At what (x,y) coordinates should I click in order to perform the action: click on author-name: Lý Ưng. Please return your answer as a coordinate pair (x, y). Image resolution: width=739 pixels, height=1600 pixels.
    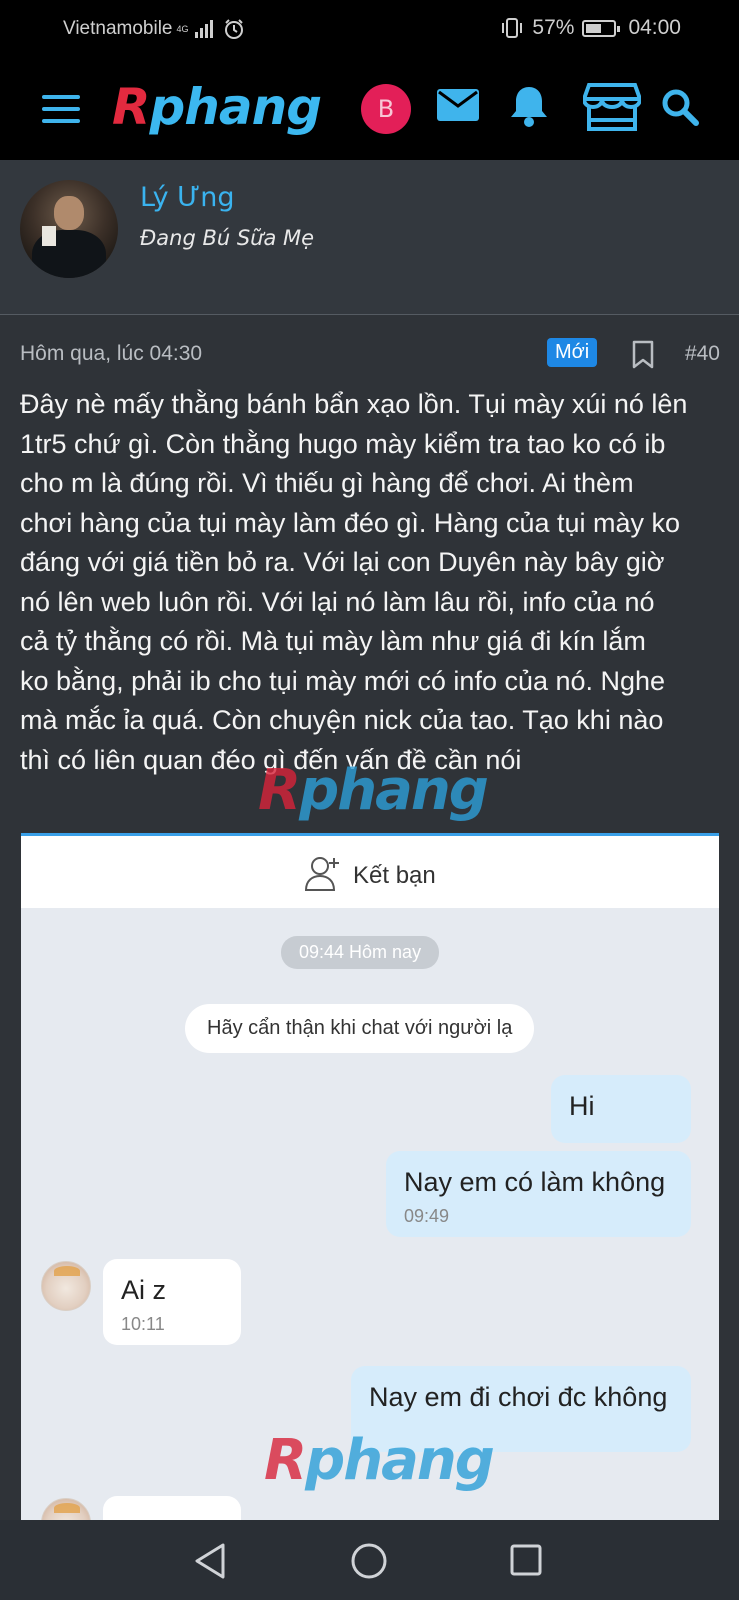
    Looking at the image, I should click on (187, 197).